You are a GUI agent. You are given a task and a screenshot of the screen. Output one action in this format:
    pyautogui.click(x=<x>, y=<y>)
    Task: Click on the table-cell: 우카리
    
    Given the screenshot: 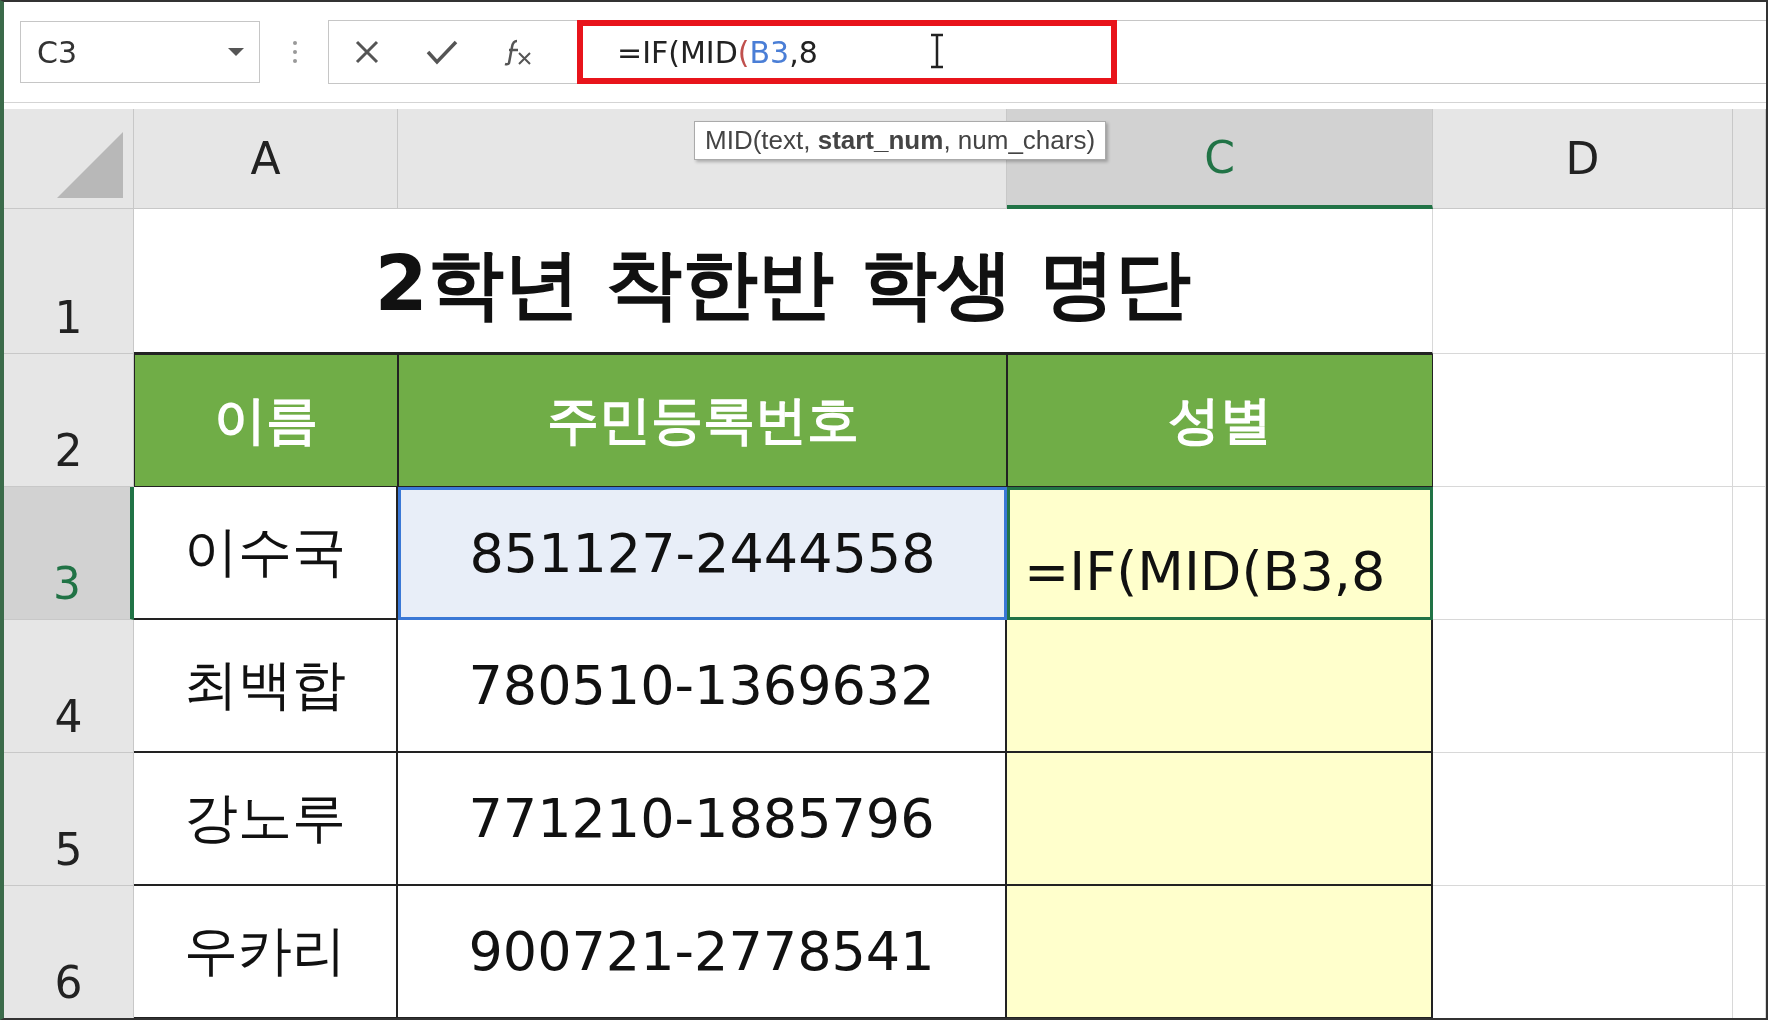 What is the action you would take?
    pyautogui.click(x=266, y=952)
    